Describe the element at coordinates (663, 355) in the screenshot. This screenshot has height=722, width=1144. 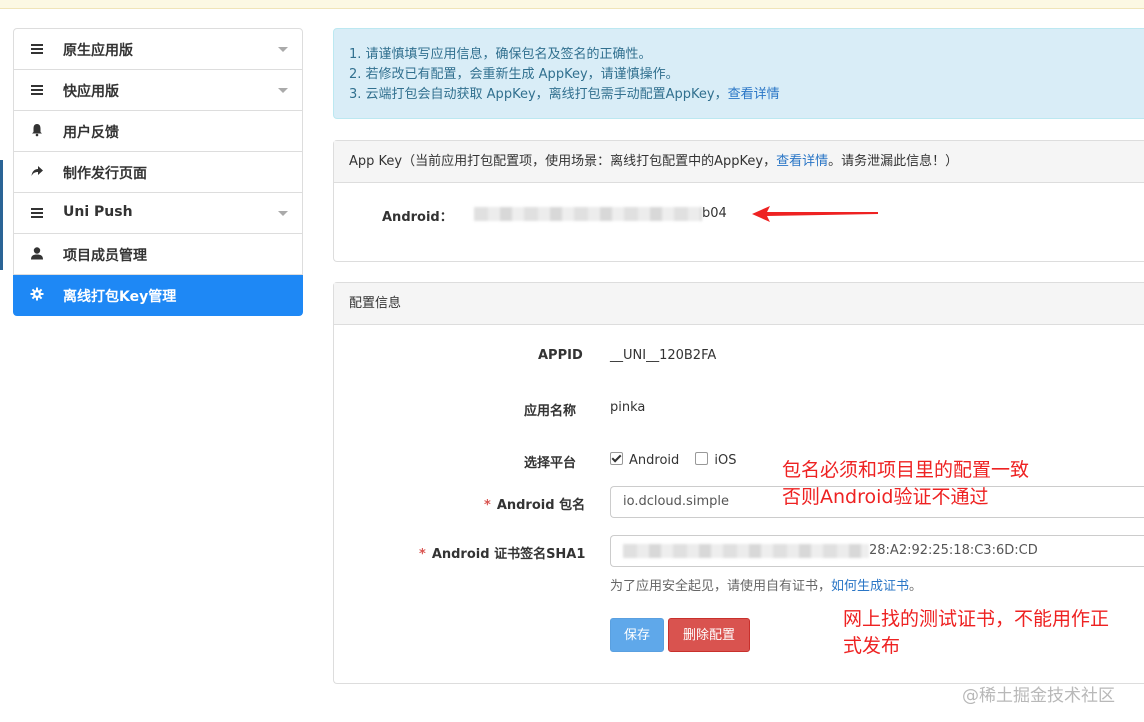
I see `appid-value: __UNI__120B2FA` at that location.